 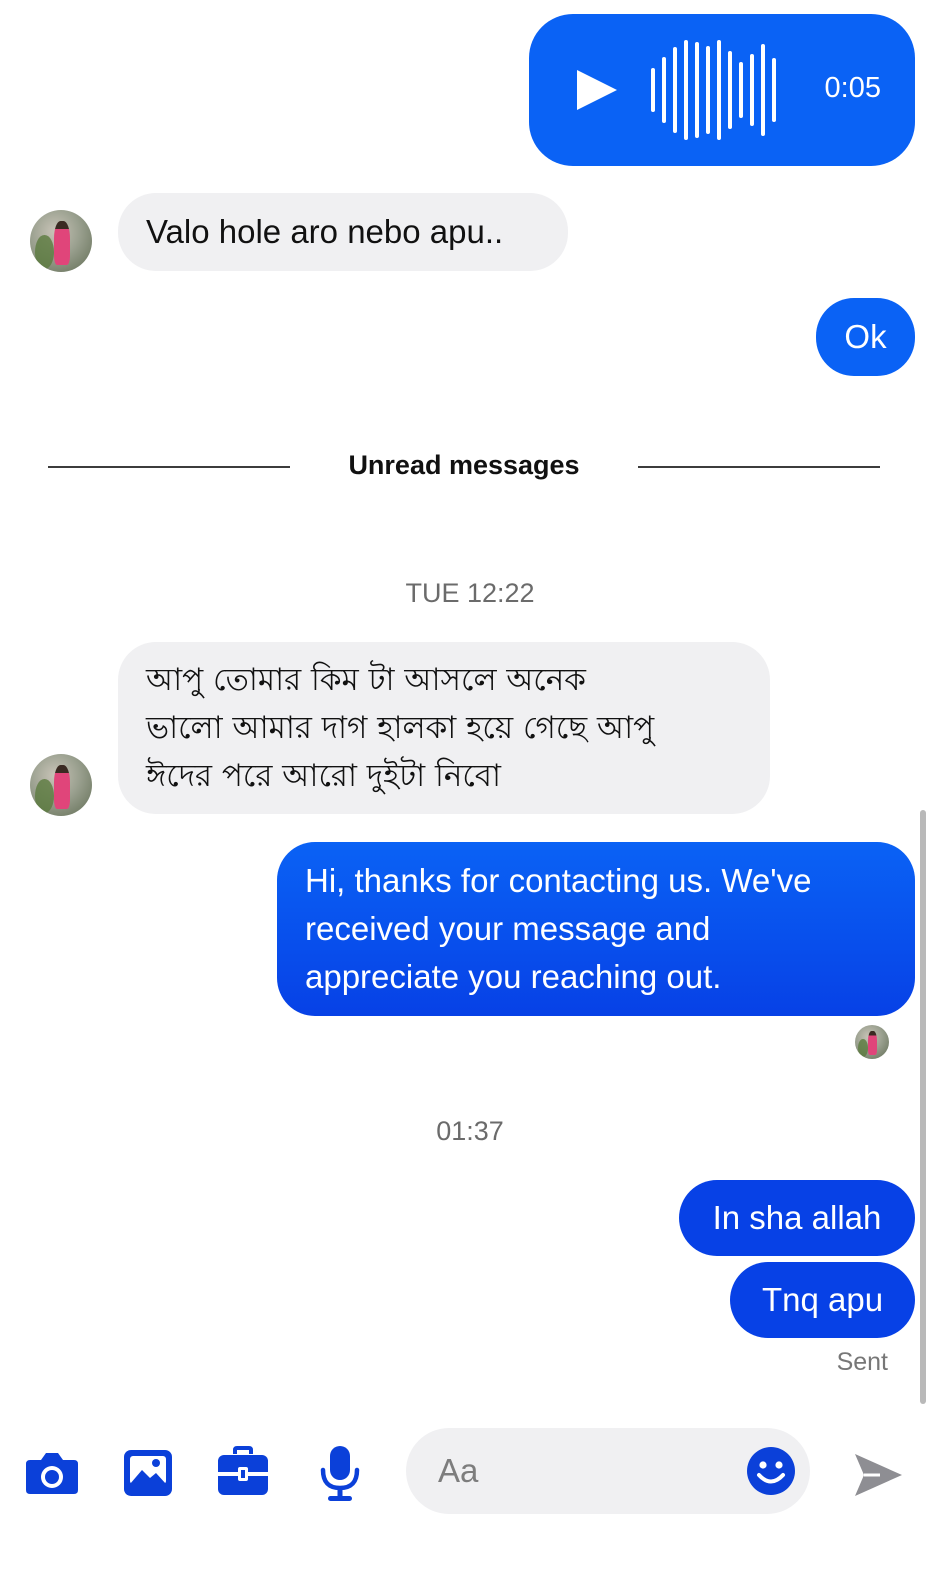 I want to click on message-text: Ok, so click(x=865, y=336).